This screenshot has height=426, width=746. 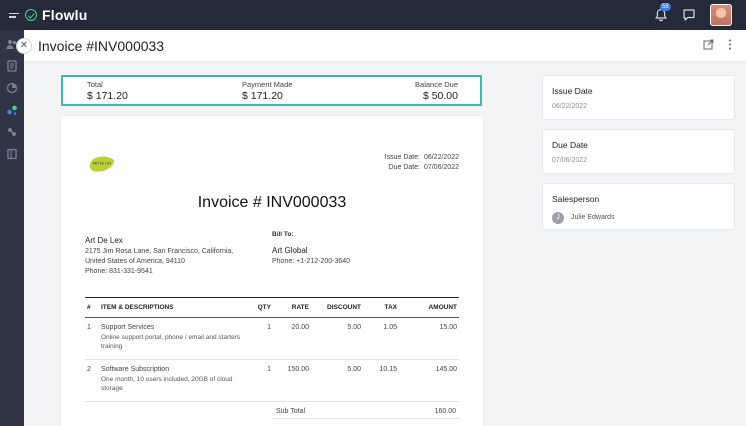 What do you see at coordinates (570, 145) in the screenshot?
I see `due-date-card-title: Due Date` at bounding box center [570, 145].